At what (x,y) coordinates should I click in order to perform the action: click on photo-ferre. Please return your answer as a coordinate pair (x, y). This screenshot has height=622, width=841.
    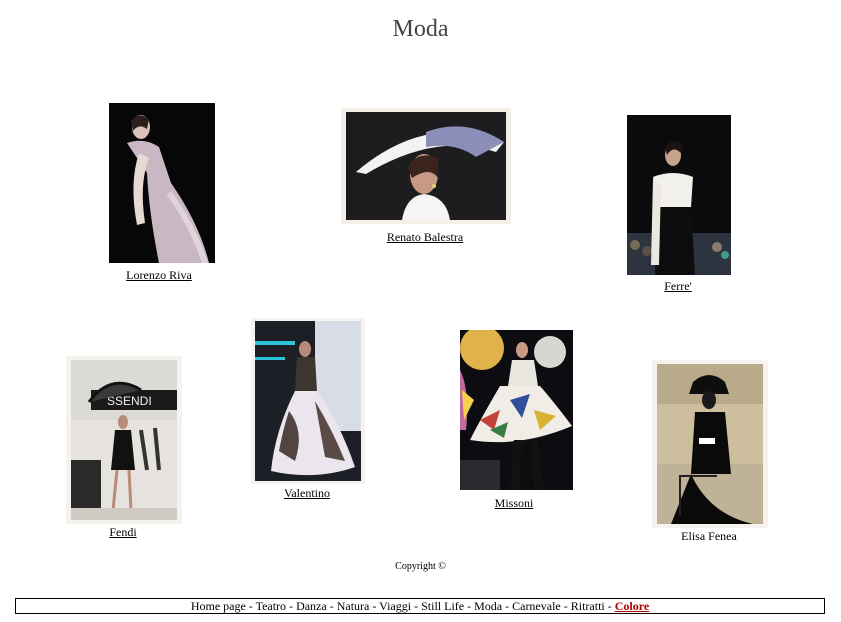
    Looking at the image, I should click on (679, 195).